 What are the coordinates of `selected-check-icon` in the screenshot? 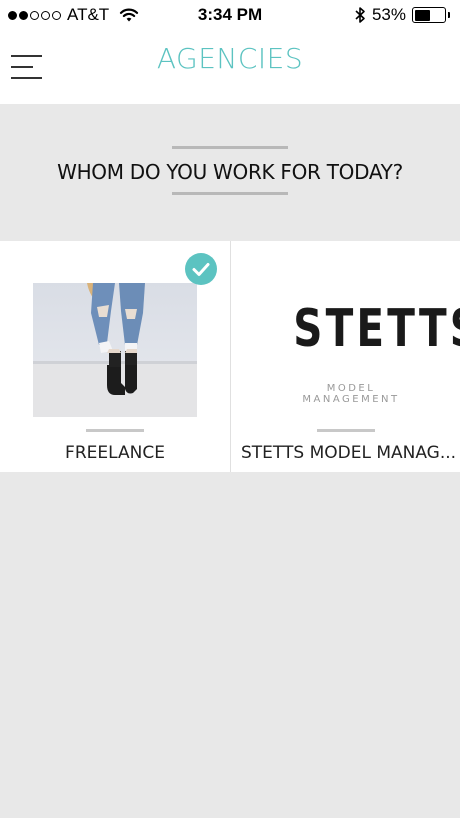 It's located at (201, 269).